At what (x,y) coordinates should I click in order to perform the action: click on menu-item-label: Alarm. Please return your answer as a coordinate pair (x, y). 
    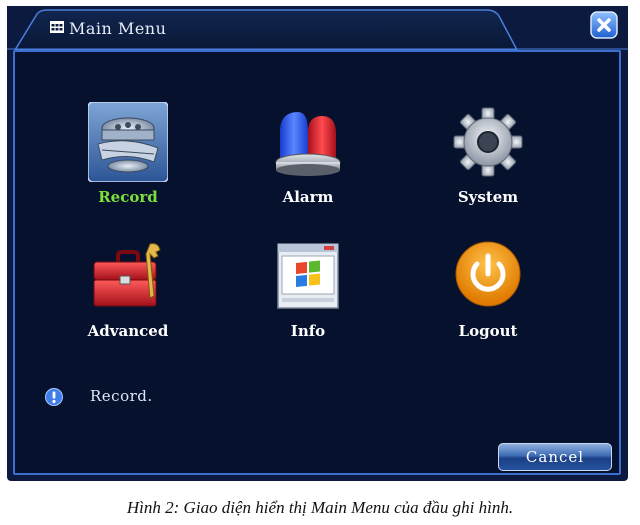
    Looking at the image, I should click on (308, 197).